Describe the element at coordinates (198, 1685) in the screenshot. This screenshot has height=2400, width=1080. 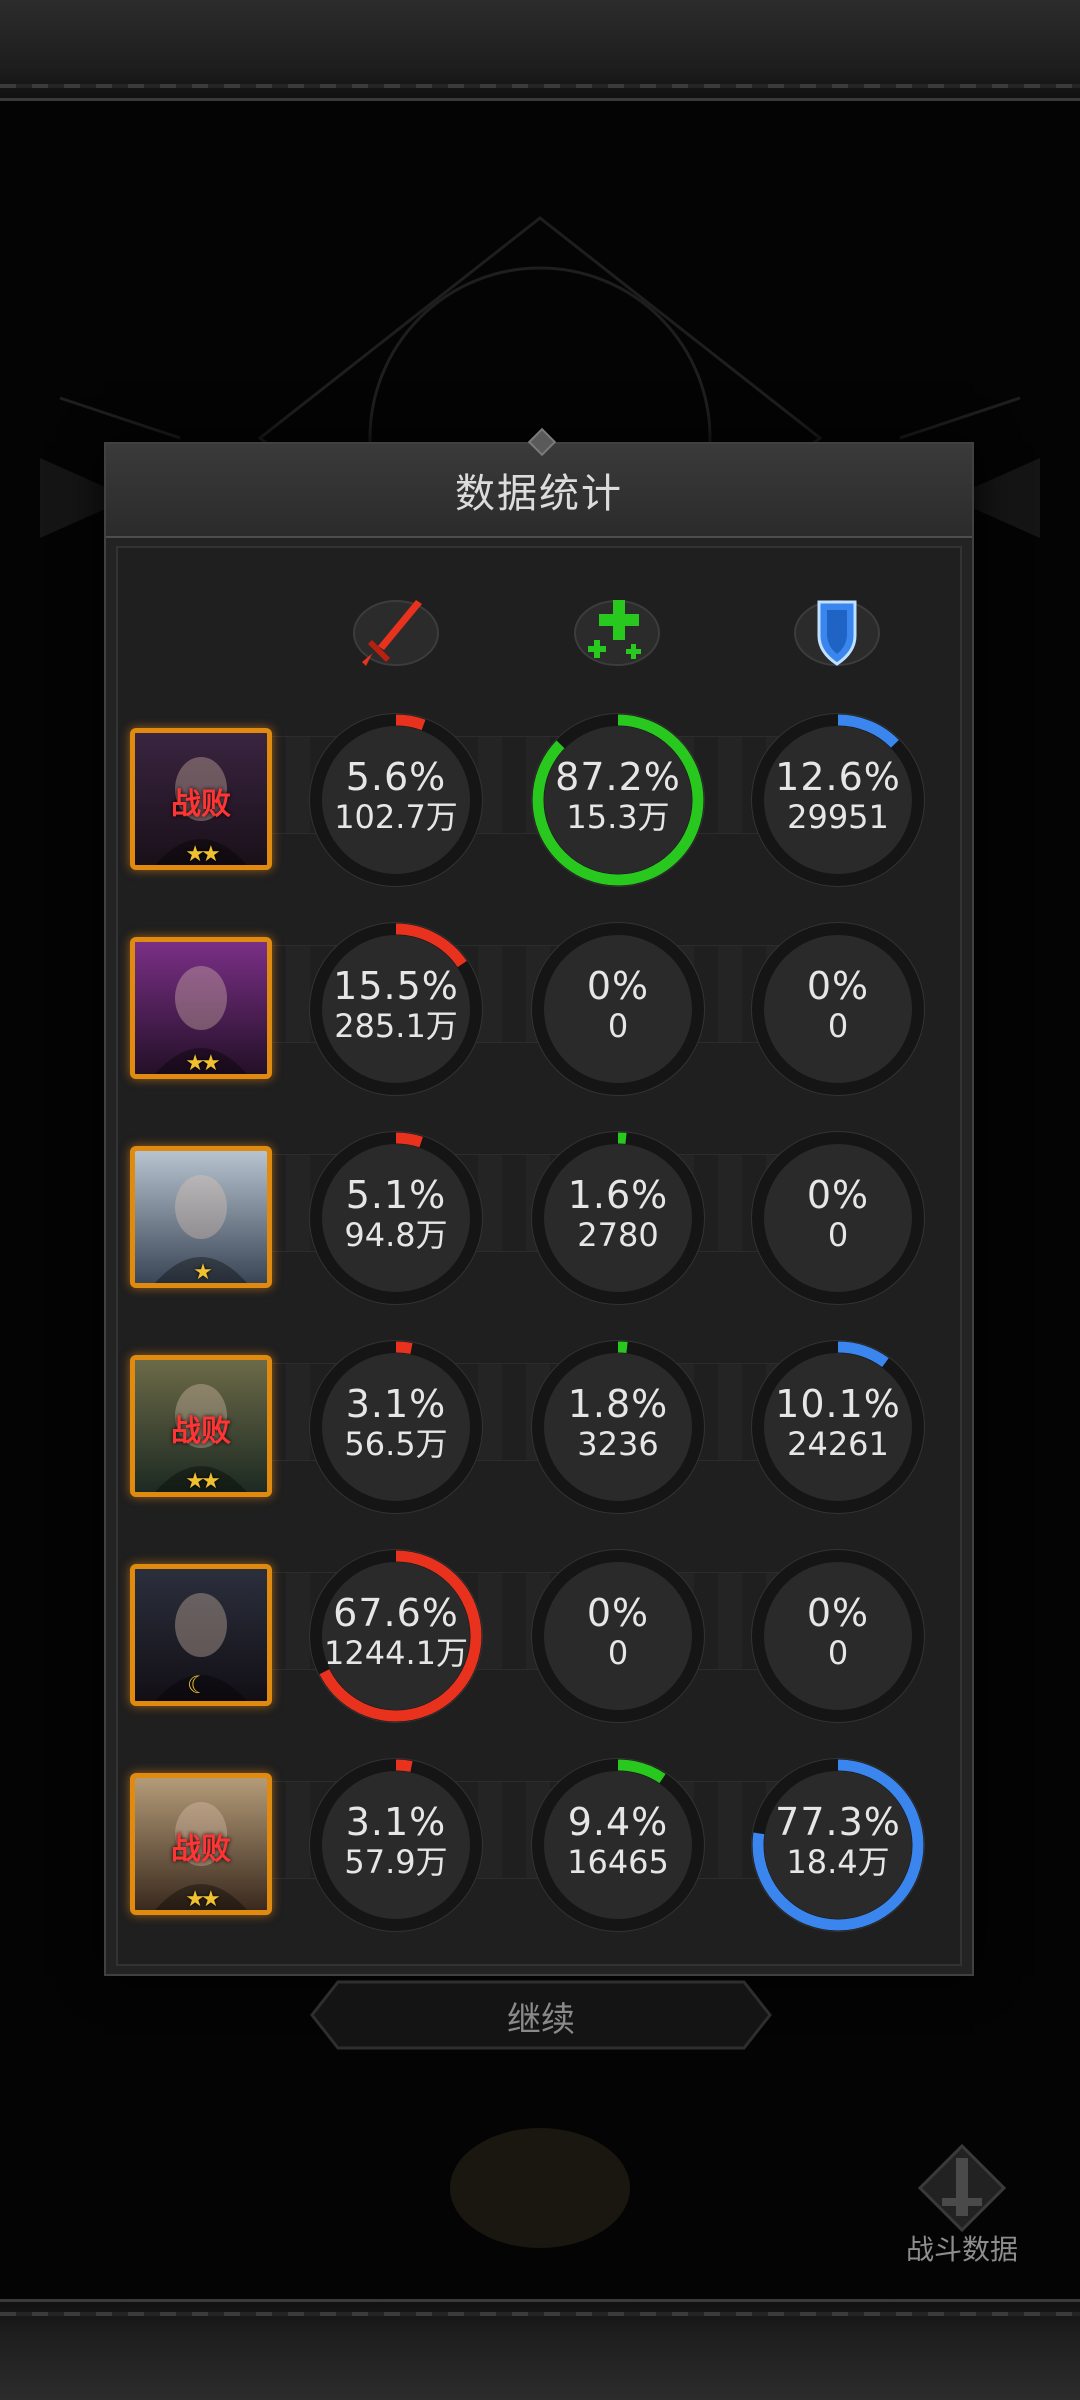
I see `moon-rank-icon: ☾` at that location.